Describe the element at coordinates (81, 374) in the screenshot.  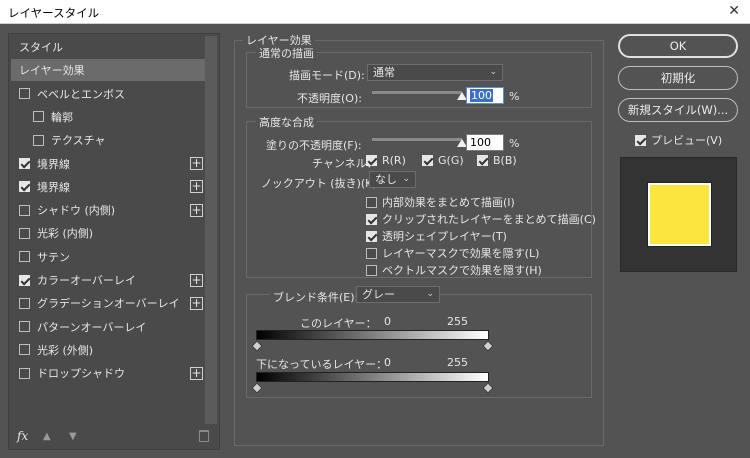
I see `style-item-label: ドロップシャドウ` at that location.